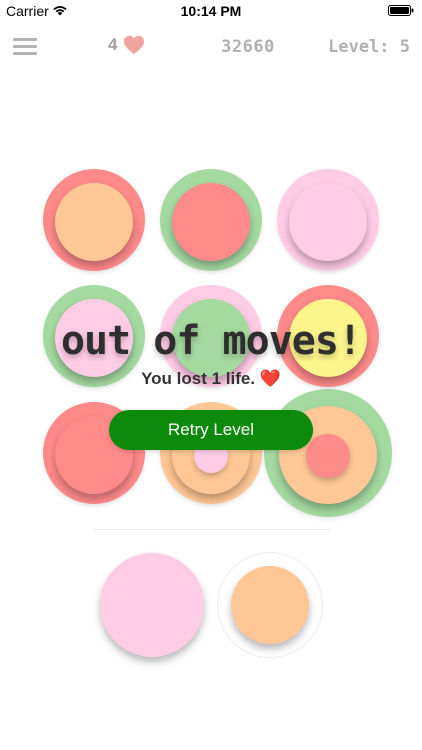 The height and width of the screenshot is (750, 422). I want to click on retry-level-button: Retry Level, so click(211, 430).